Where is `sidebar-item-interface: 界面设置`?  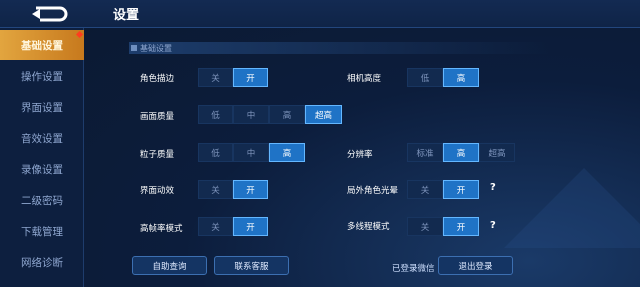 sidebar-item-interface: 界面设置 is located at coordinates (42, 107).